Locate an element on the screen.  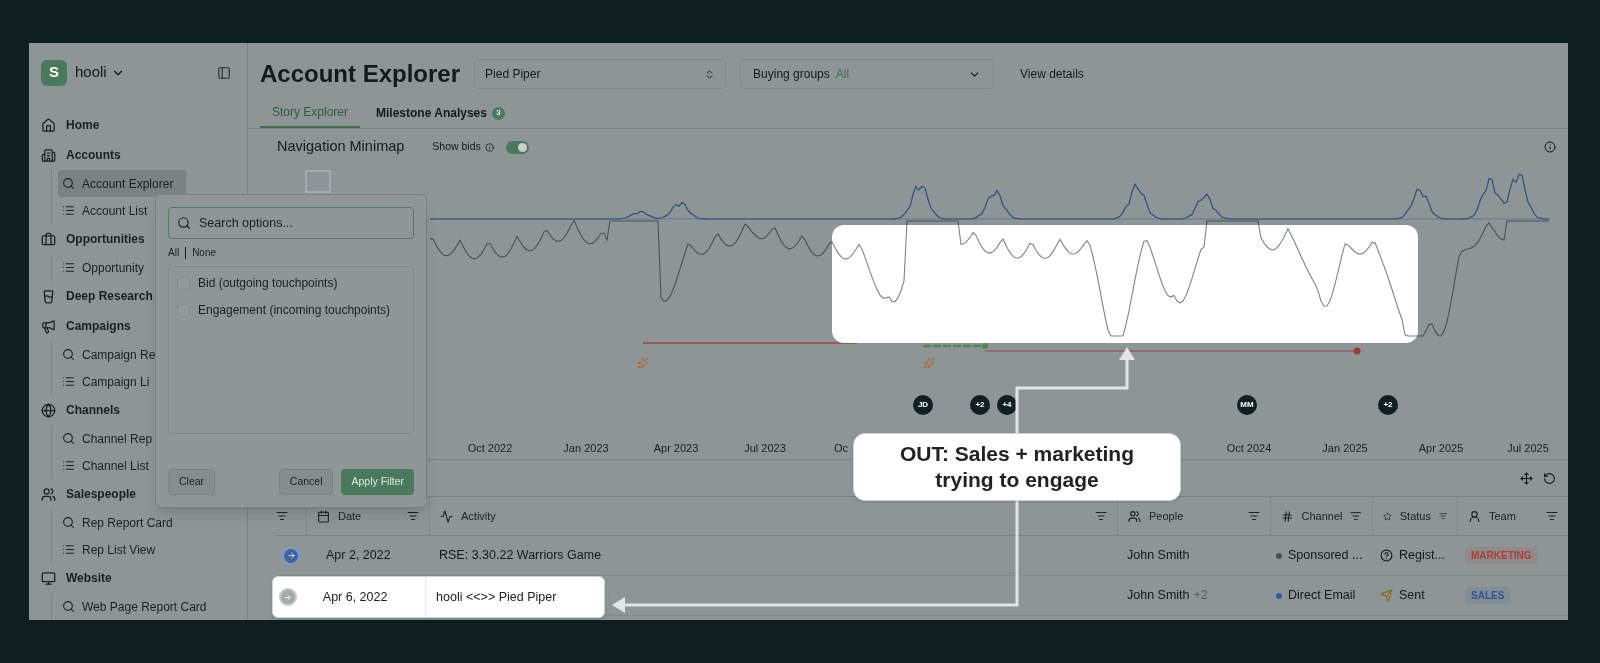
question-icon is located at coordinates (1386, 555).